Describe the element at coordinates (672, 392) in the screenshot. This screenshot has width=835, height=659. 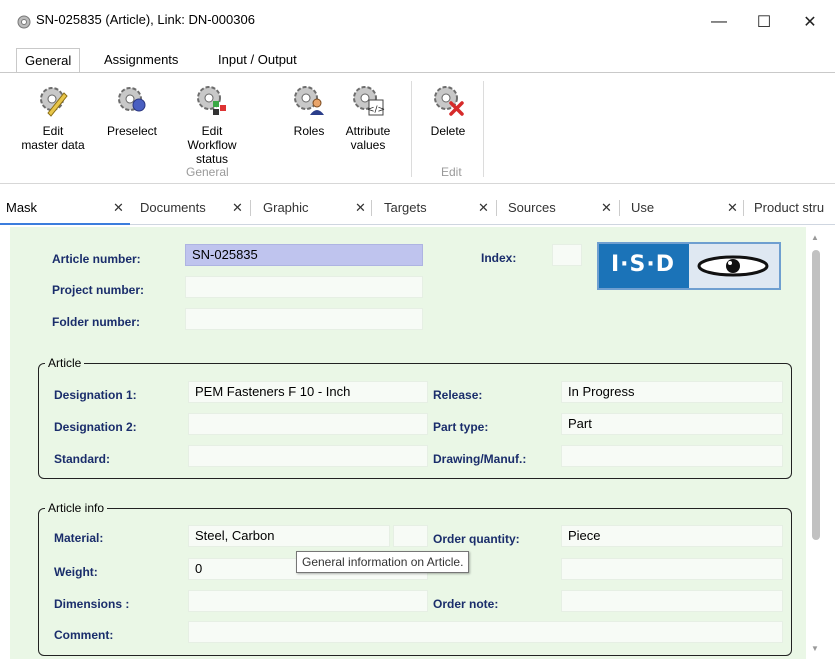
I see `release-field: In Progress` at that location.